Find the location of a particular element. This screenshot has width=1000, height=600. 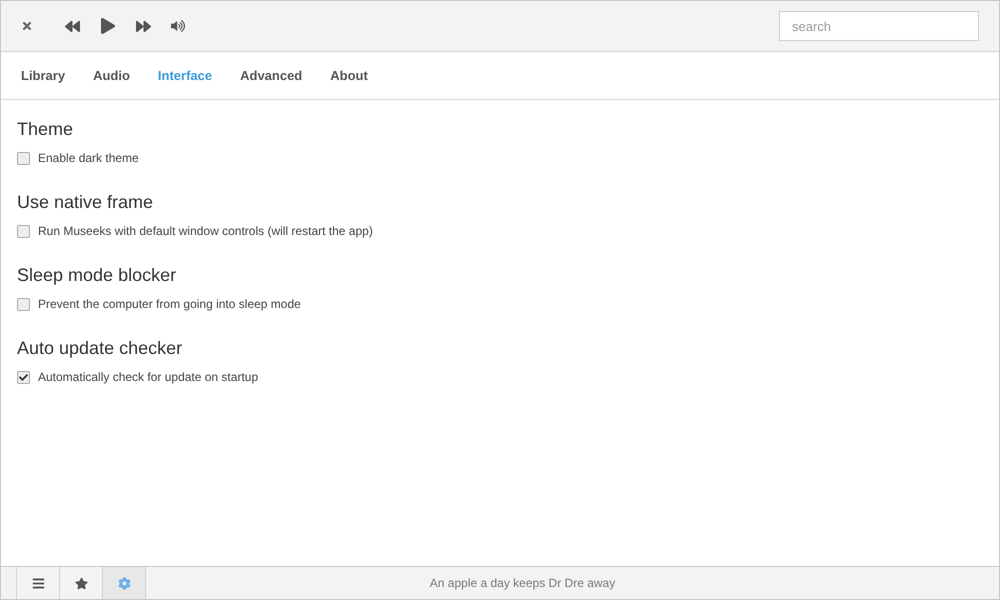

checkbox-label: Automatically check for update on startup is located at coordinates (148, 377).